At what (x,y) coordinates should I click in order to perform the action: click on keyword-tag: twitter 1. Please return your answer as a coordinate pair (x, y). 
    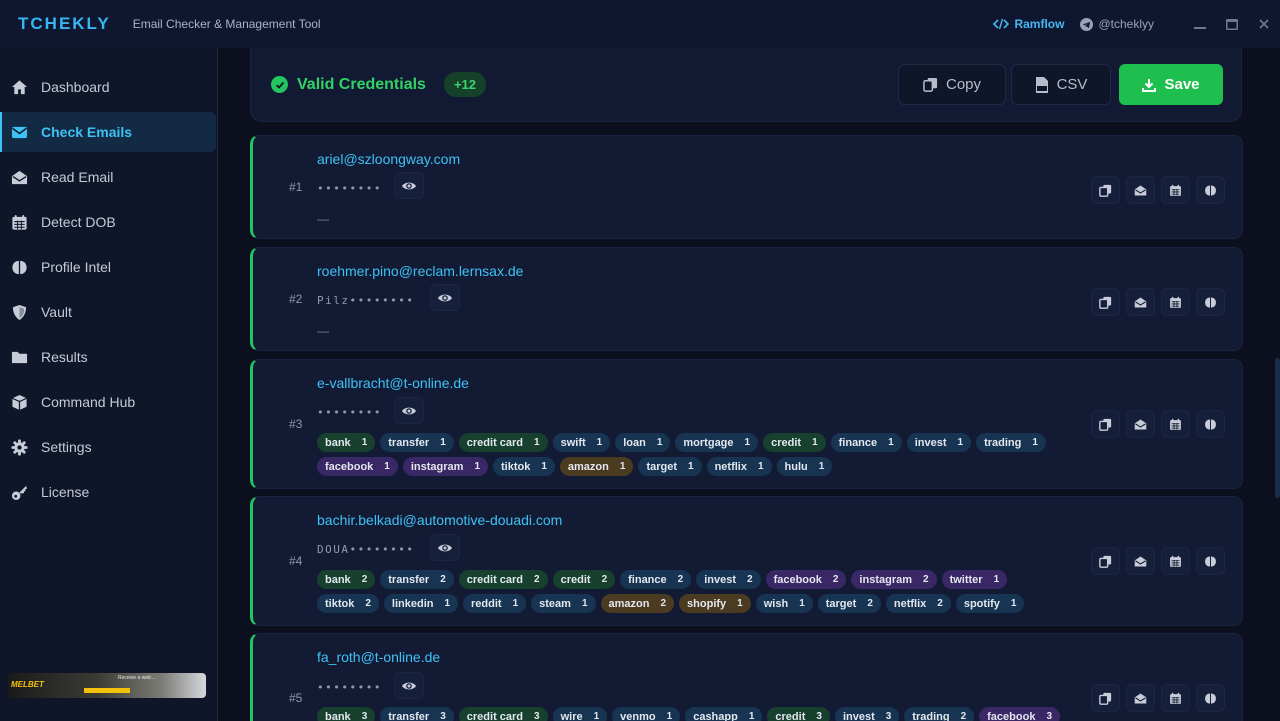
    Looking at the image, I should click on (974, 579).